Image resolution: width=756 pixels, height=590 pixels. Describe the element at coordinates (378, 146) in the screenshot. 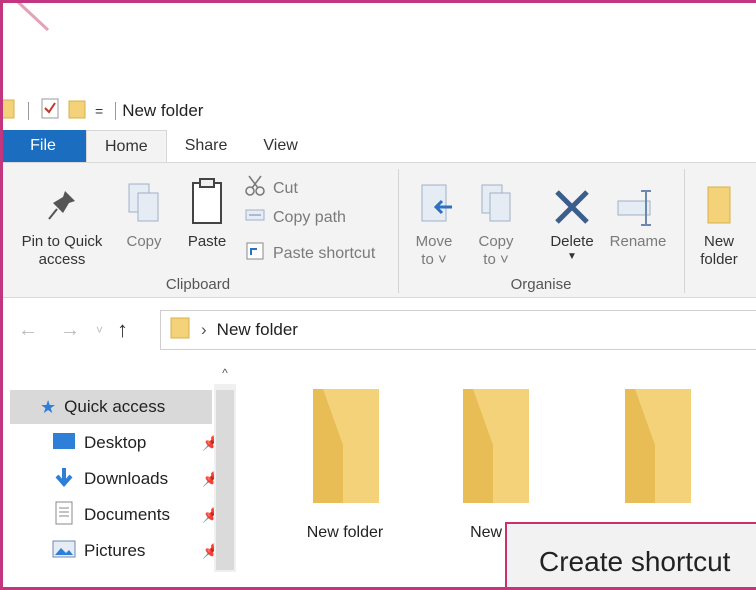

I see `ribbon-tabs: File Home Share View` at that location.